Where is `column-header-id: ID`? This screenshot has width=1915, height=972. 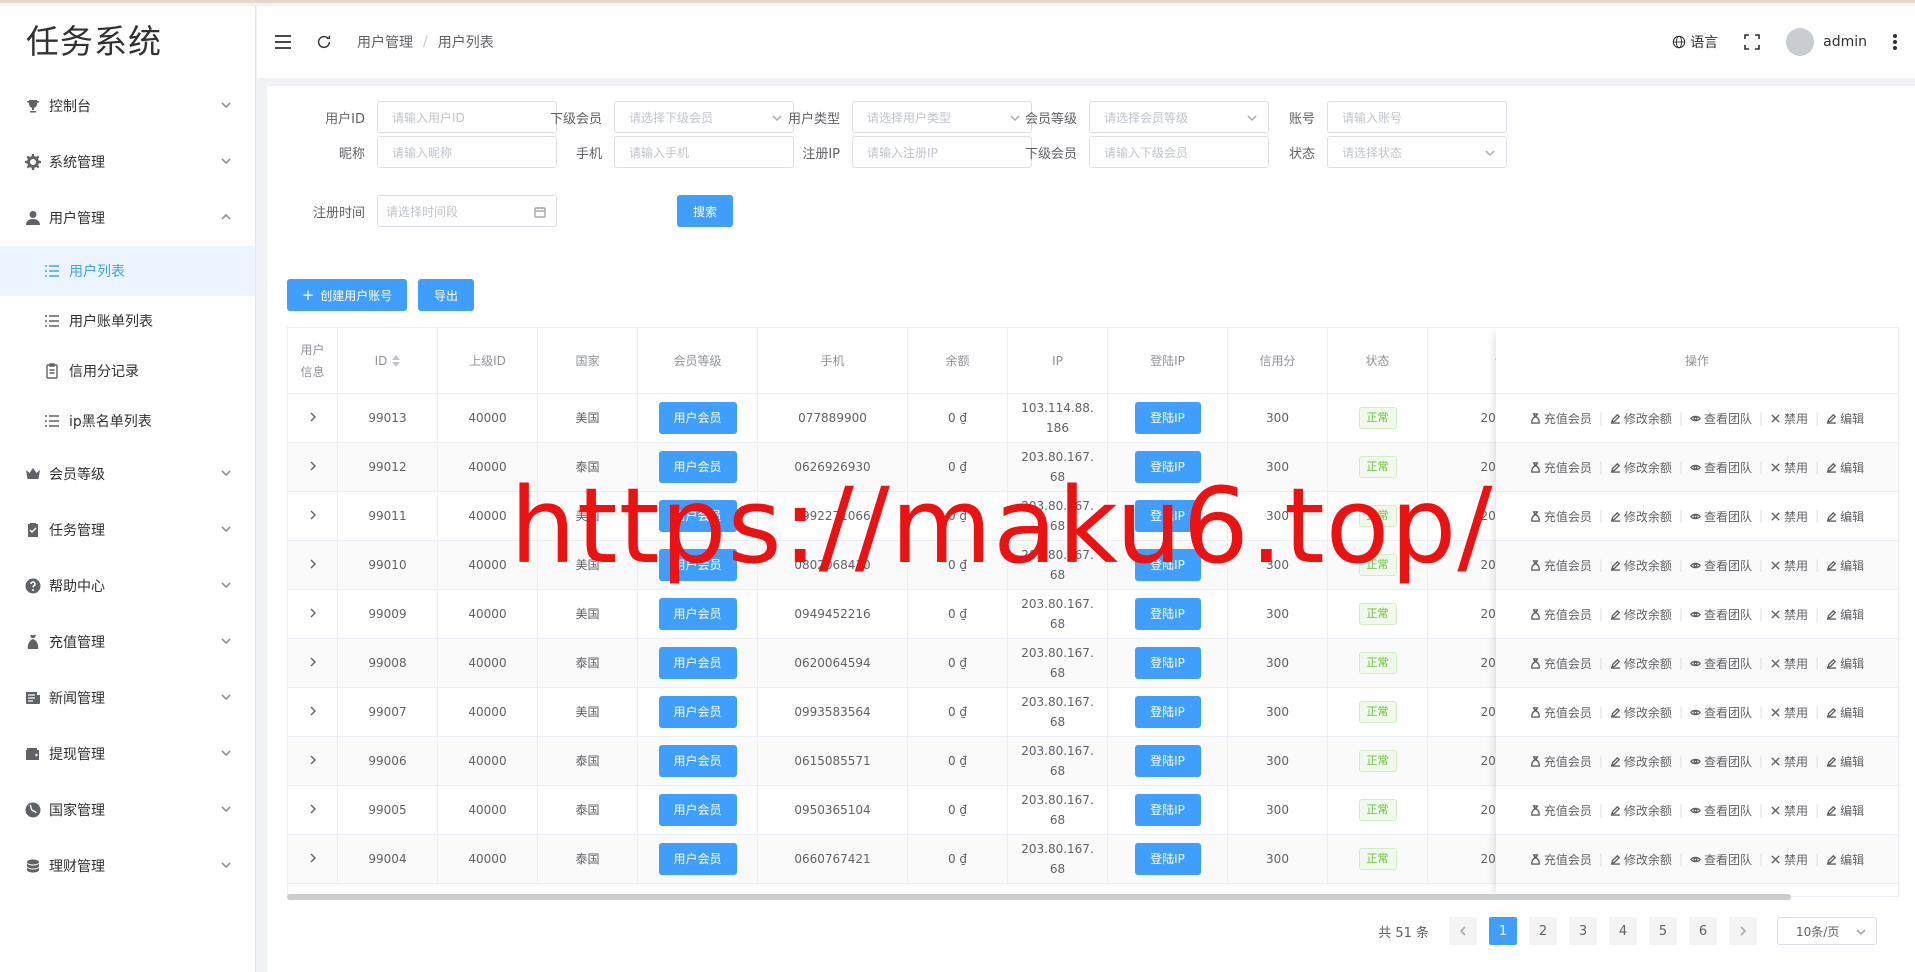
column-header-id: ID is located at coordinates (388, 360).